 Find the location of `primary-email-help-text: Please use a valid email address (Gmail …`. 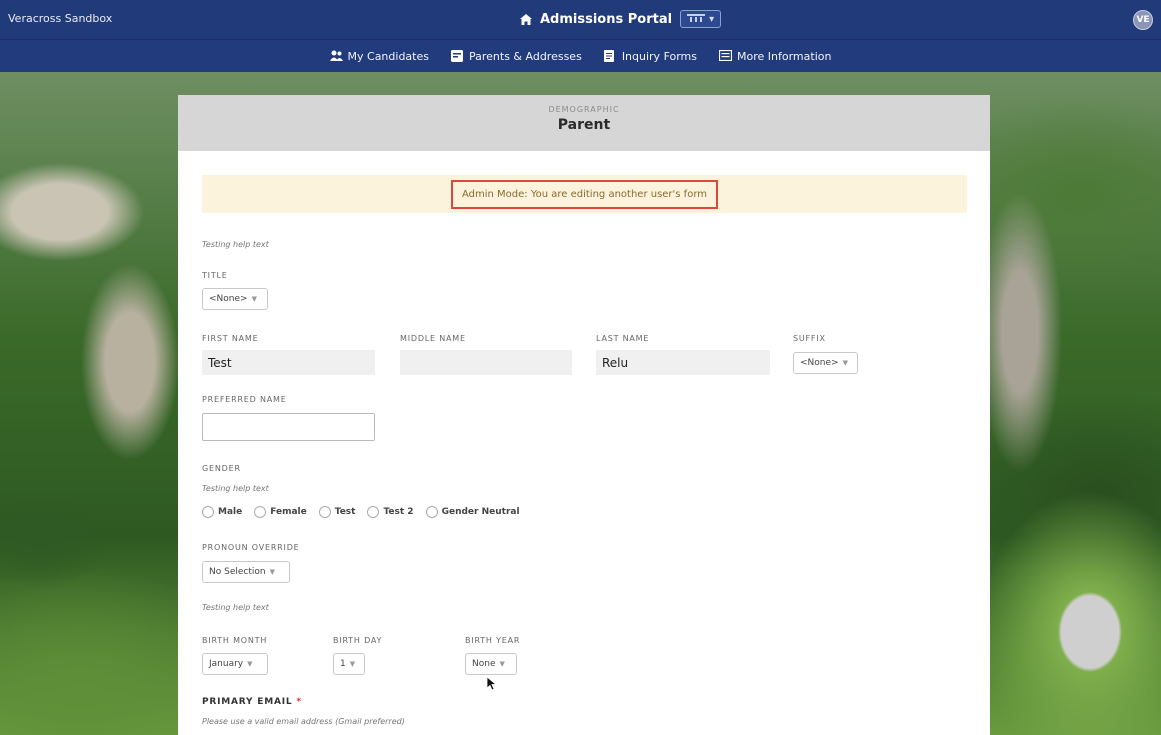

primary-email-help-text: Please use a valid email address (Gmail … is located at coordinates (303, 721).